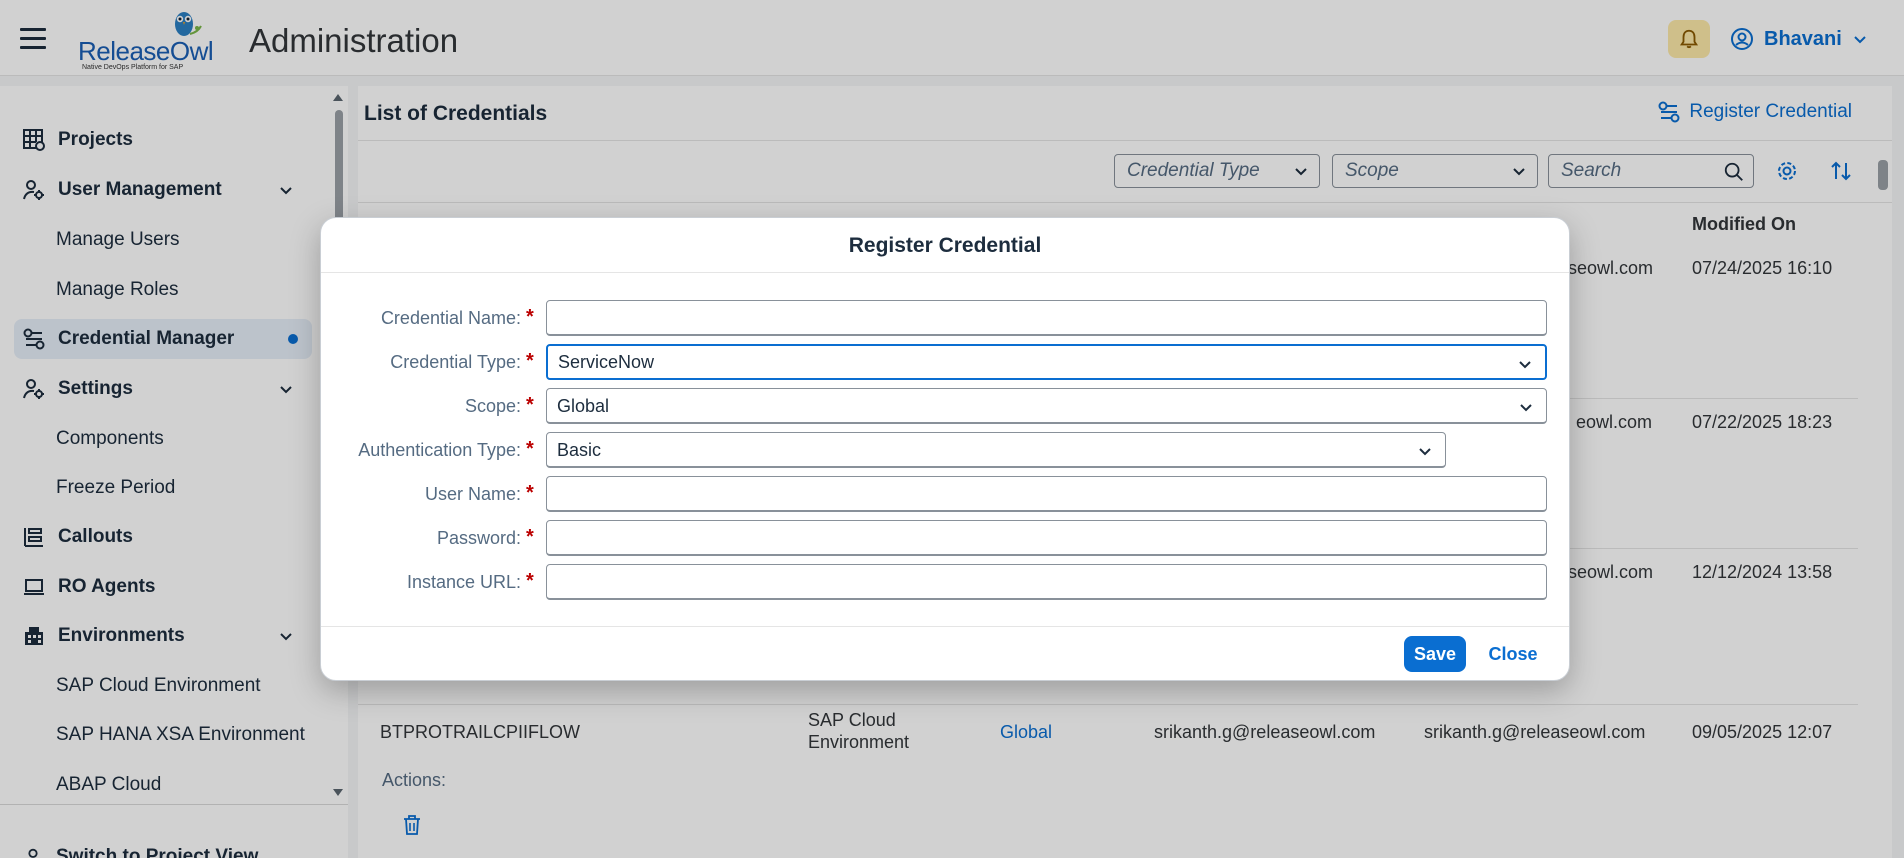 This screenshot has height=858, width=1904. What do you see at coordinates (1046, 406) in the screenshot?
I see `scope-select: Global` at bounding box center [1046, 406].